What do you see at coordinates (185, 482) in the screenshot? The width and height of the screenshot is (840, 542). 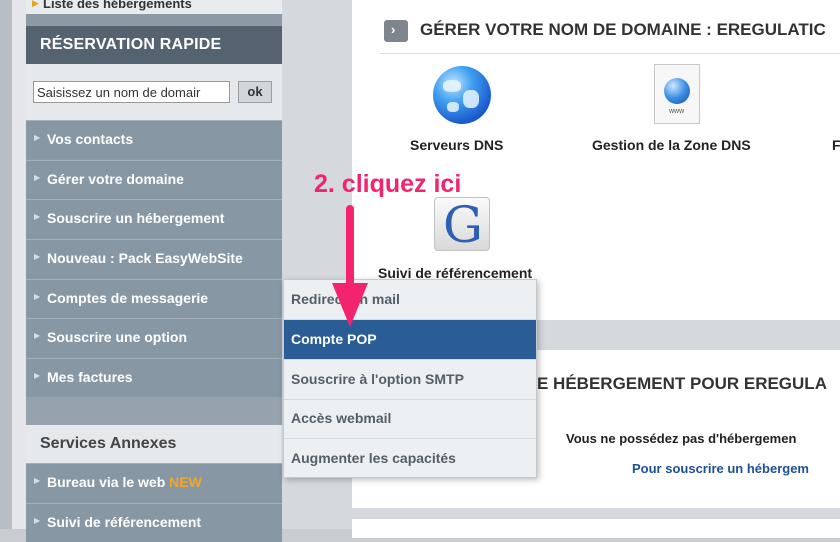 I see `new-badge: NEW` at bounding box center [185, 482].